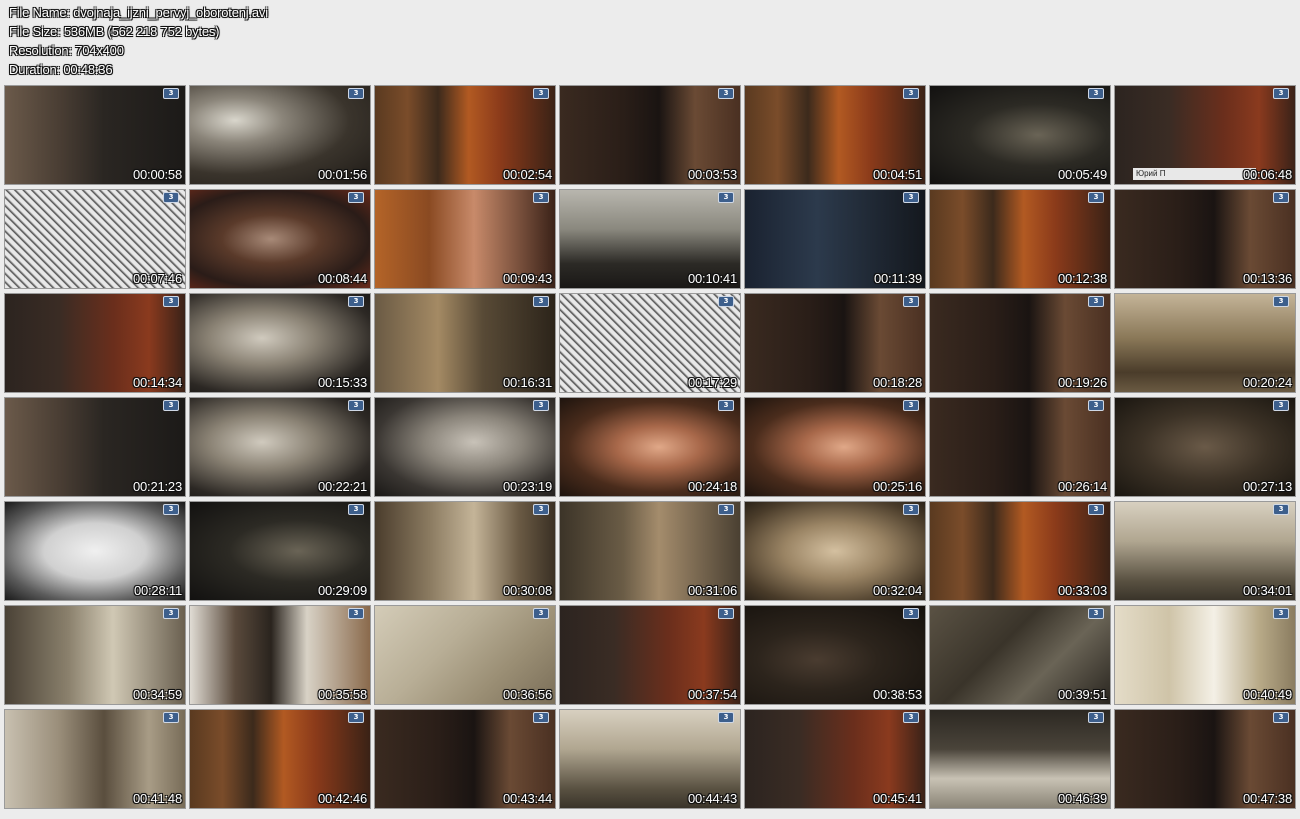 This screenshot has height=819, width=1300. What do you see at coordinates (465, 447) in the screenshot?
I see `thumbnail-frame: 3 00:23:19` at bounding box center [465, 447].